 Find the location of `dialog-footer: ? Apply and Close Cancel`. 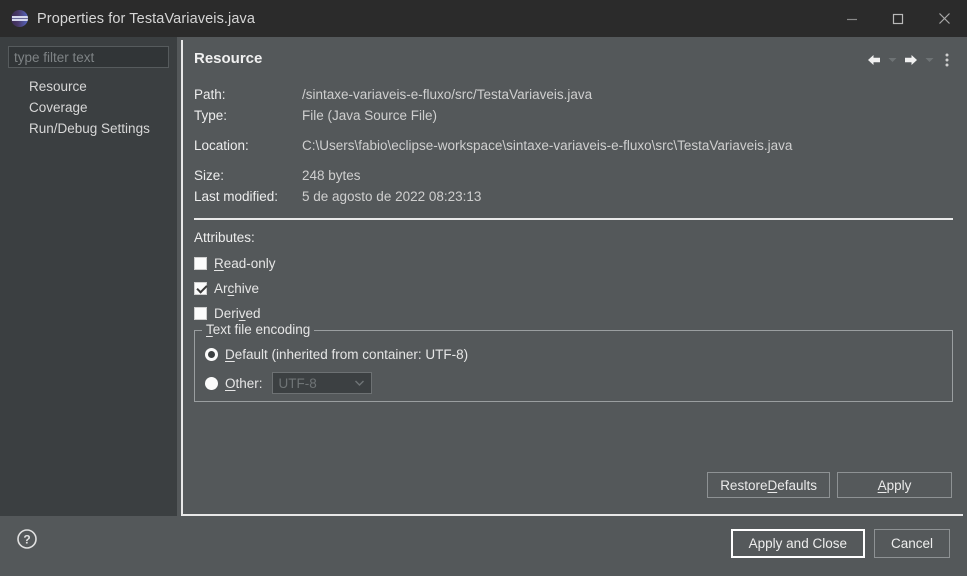

dialog-footer: ? Apply and Close Cancel is located at coordinates (483, 546).